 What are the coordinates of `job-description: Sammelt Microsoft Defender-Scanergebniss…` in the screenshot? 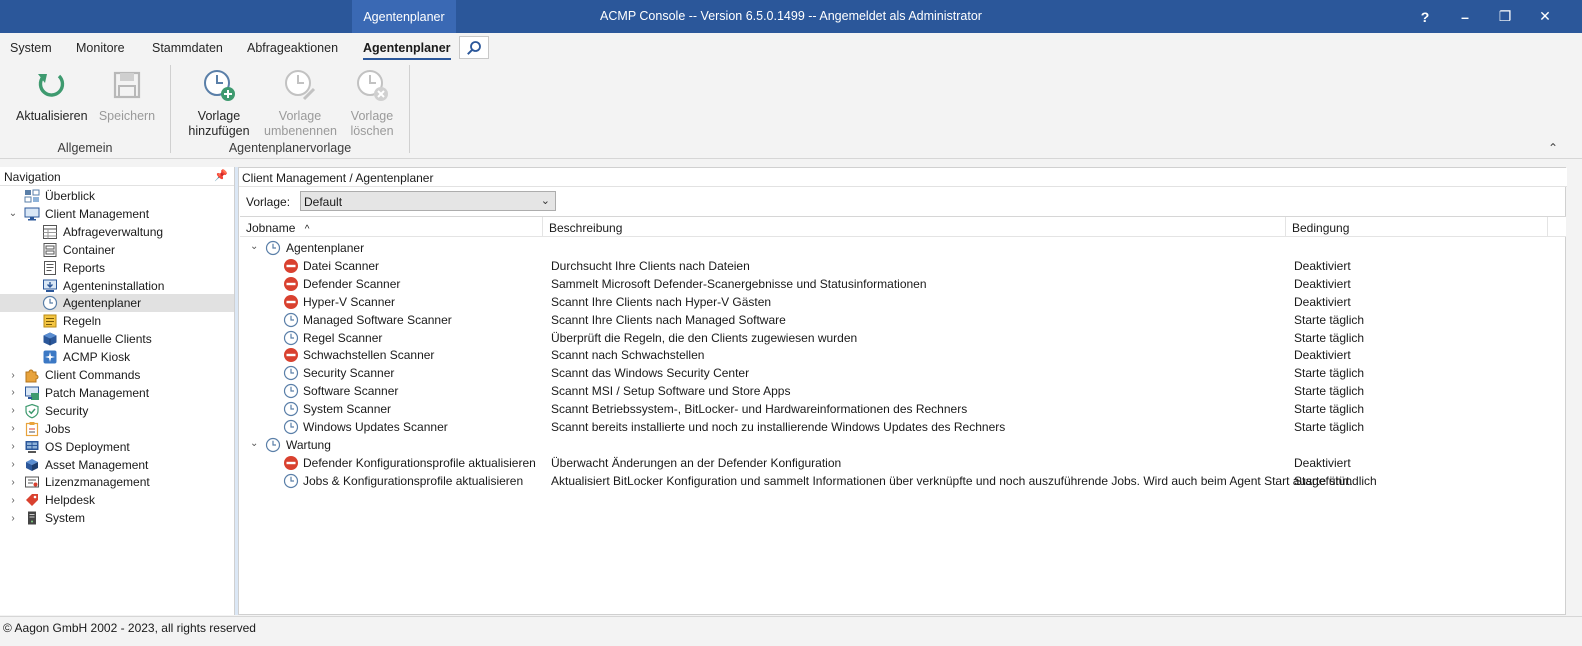 It's located at (739, 283).